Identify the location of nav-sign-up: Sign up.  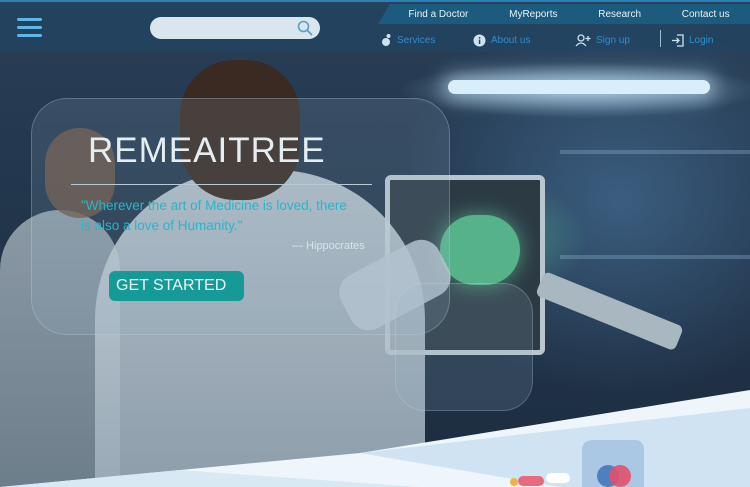
(602, 40).